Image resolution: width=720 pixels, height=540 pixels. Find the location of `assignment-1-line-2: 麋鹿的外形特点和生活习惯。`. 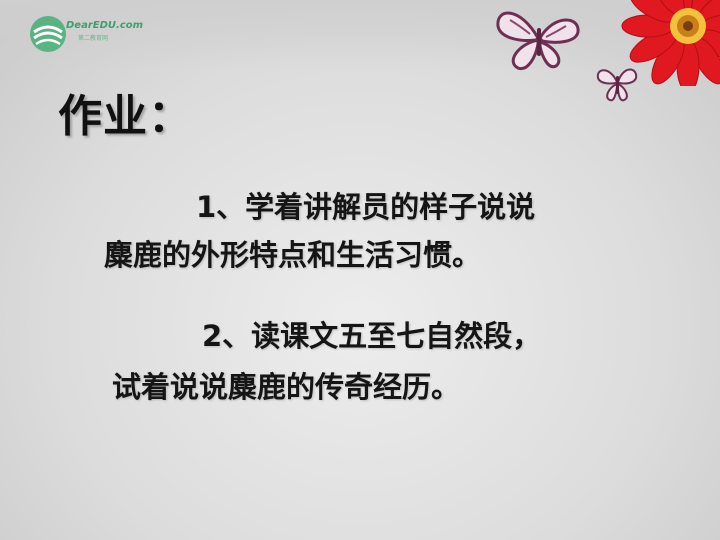

assignment-1-line-2: 麋鹿的外形特点和生活习惯。 is located at coordinates (293, 255).